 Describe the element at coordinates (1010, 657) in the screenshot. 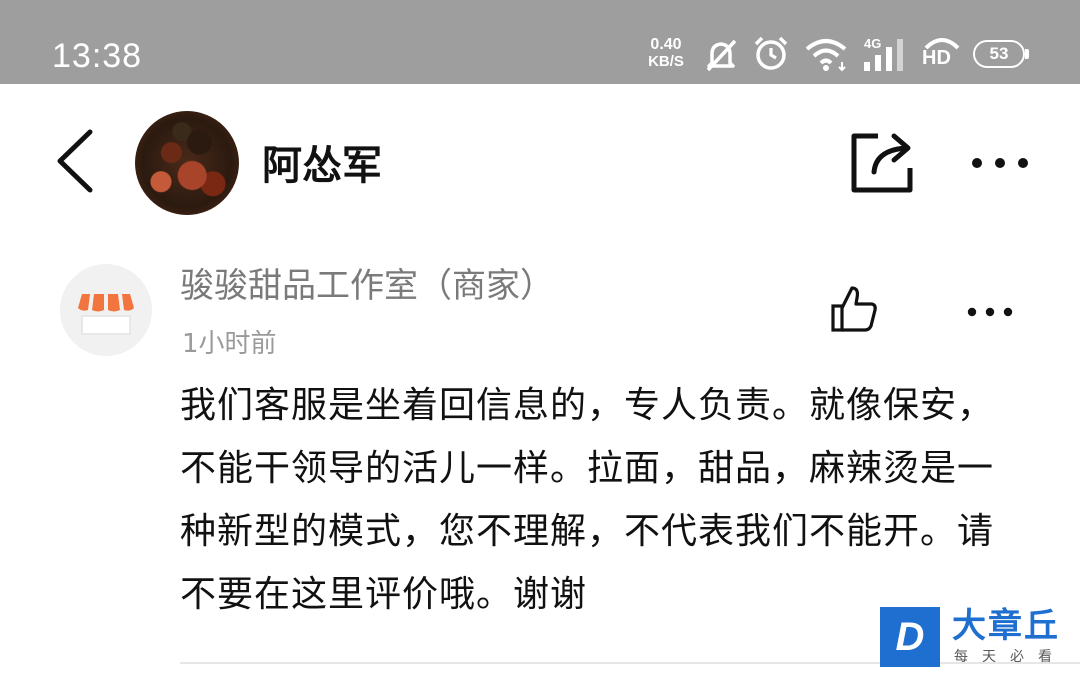

I see `watermark-subtitle: 每天必看` at that location.